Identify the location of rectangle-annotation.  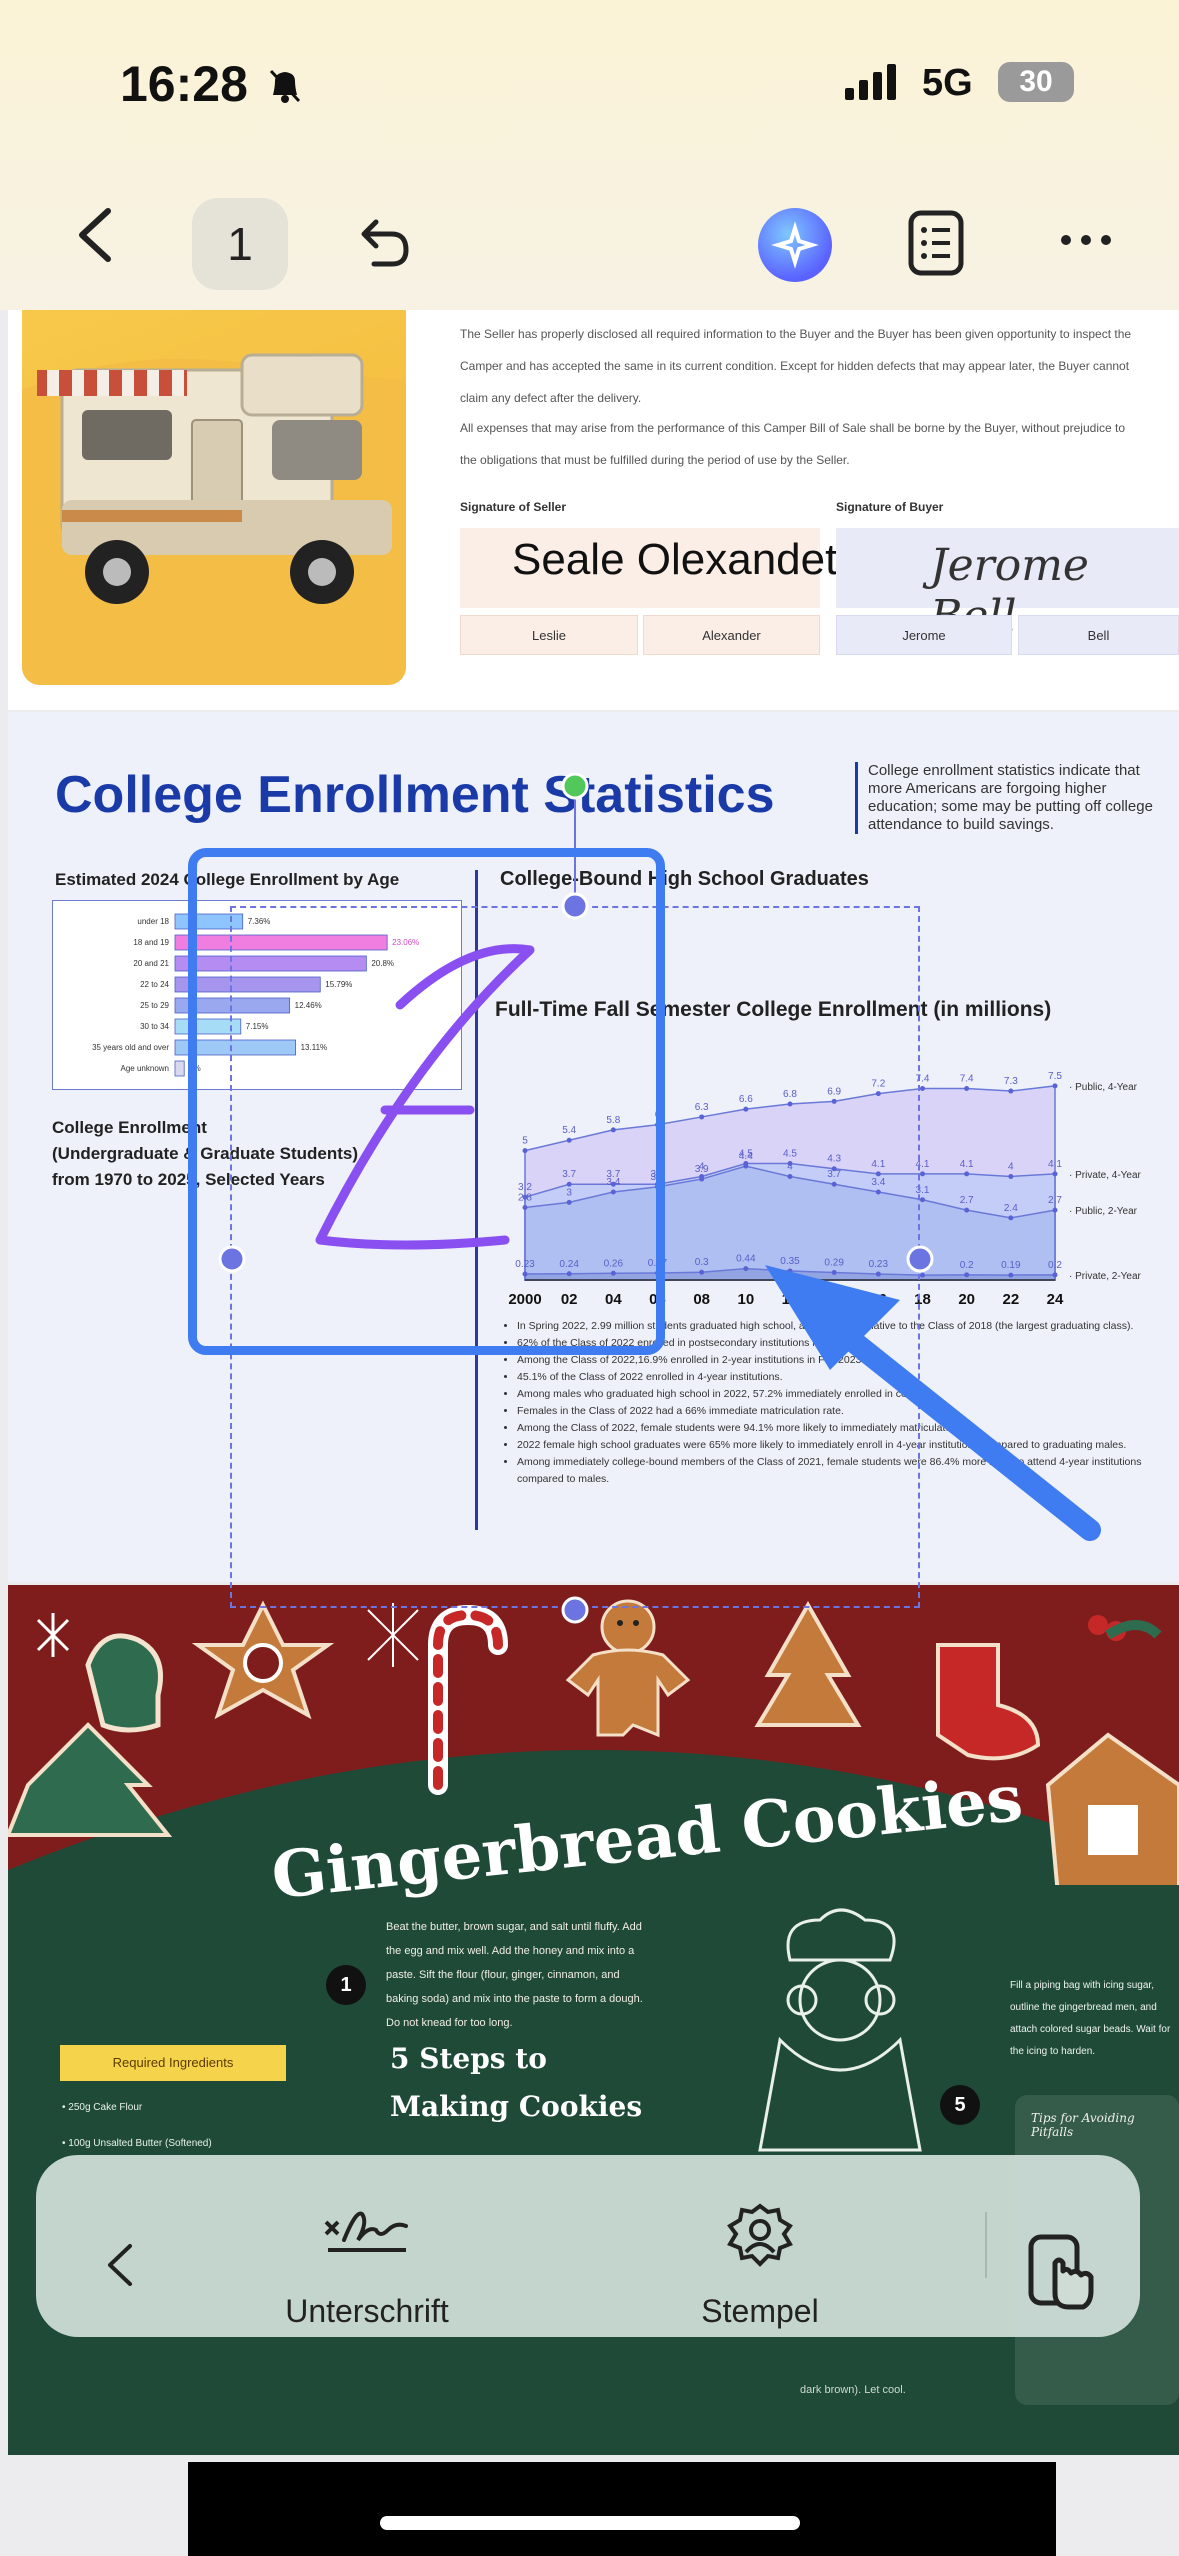
(426, 1101).